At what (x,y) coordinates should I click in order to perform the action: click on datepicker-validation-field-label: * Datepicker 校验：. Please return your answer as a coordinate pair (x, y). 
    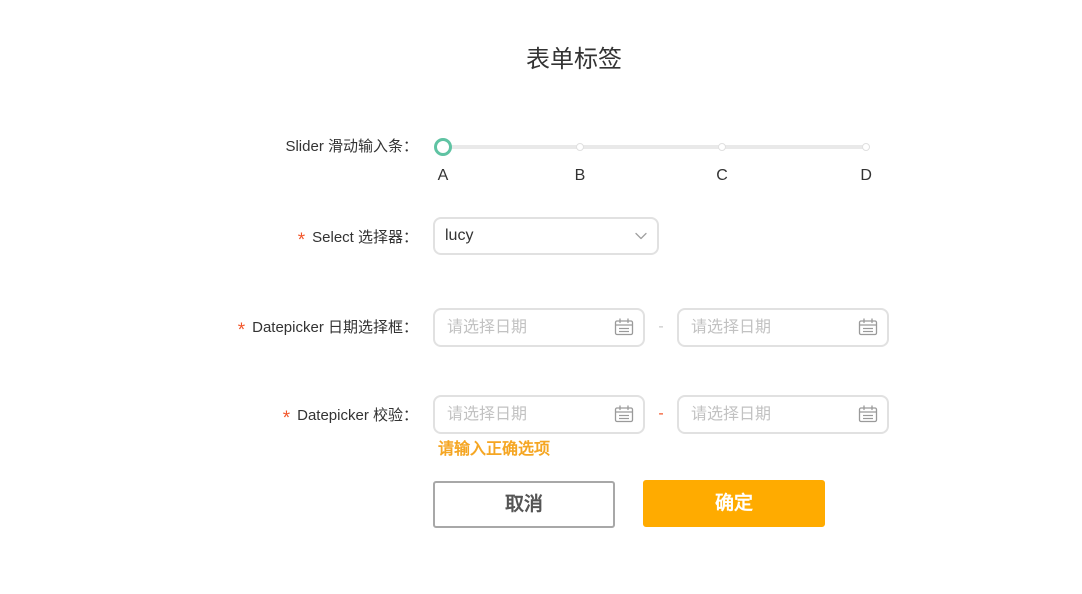
    Looking at the image, I should click on (209, 416).